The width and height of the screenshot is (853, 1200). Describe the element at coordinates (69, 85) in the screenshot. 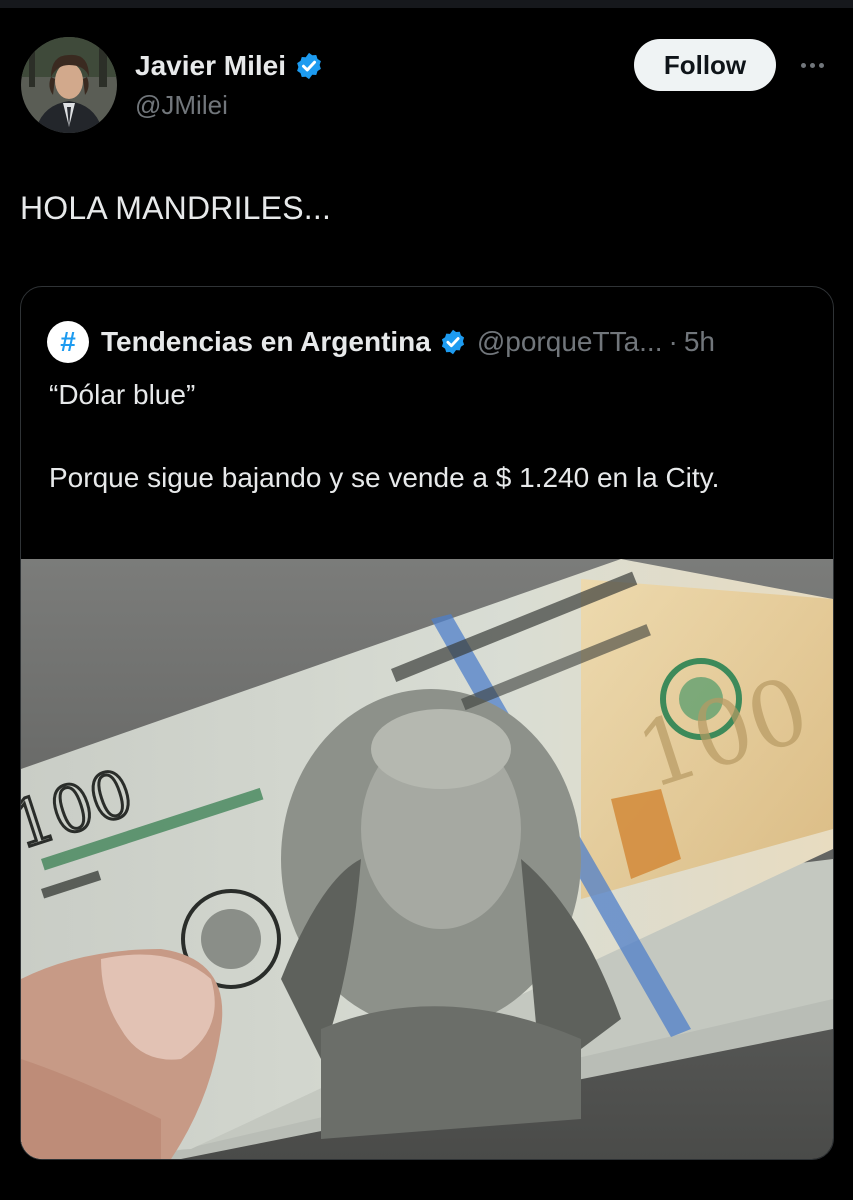

I see `avatar` at that location.